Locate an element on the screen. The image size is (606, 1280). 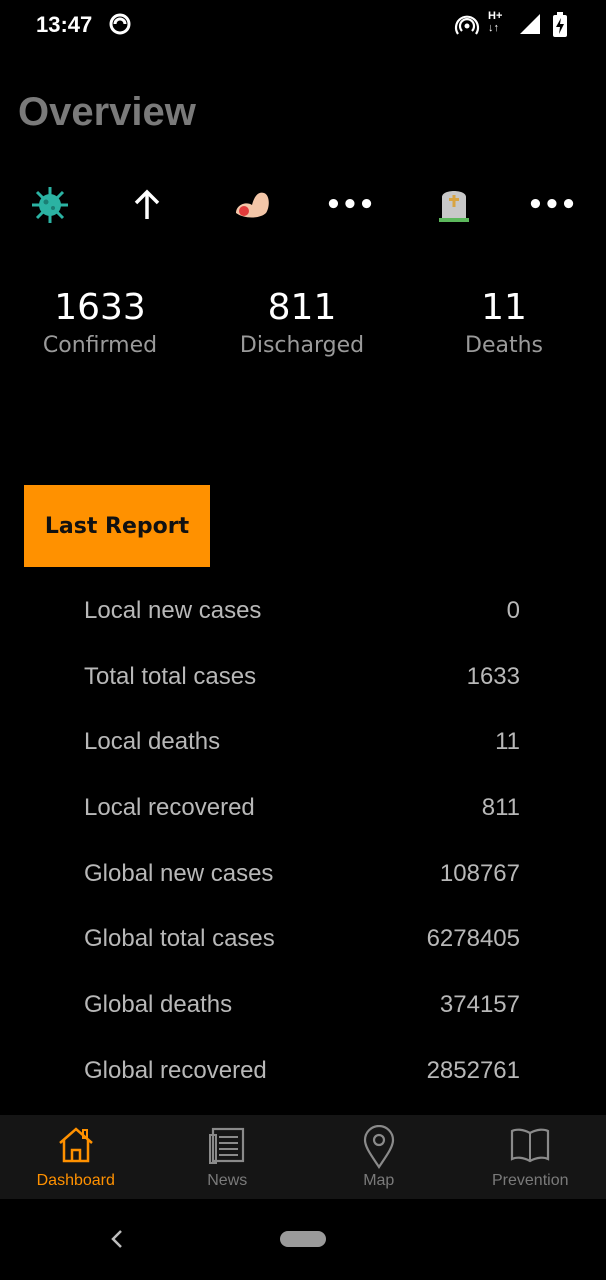
report-label: Global new cases is located at coordinates (179, 873).